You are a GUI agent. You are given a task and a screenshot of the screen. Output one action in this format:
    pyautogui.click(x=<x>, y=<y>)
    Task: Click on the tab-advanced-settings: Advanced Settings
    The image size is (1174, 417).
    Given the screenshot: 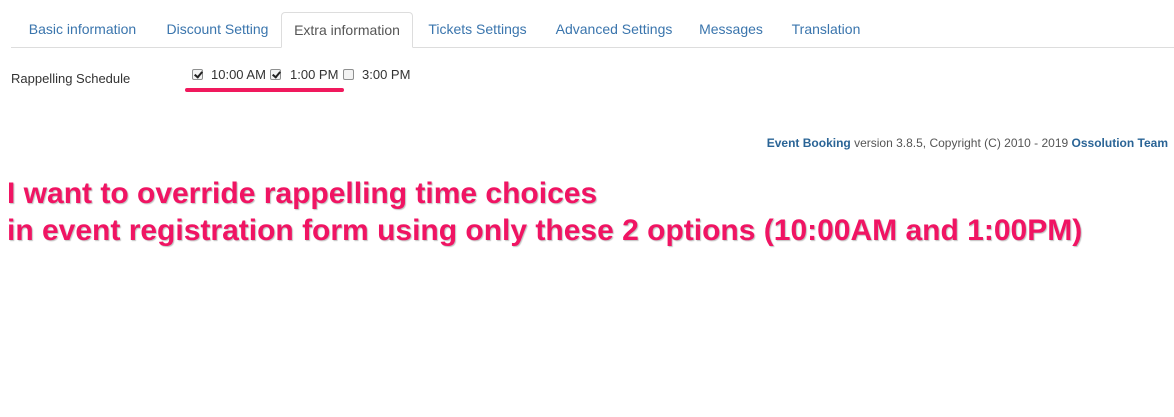 What is the action you would take?
    pyautogui.click(x=614, y=29)
    